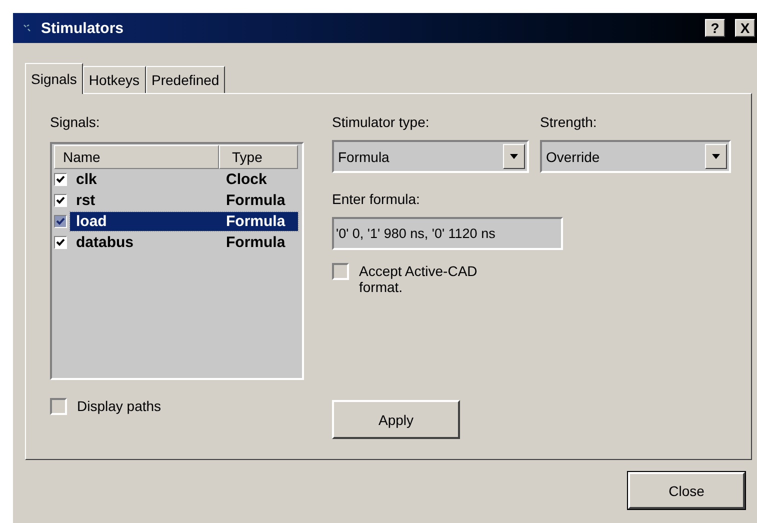 Image resolution: width=757 pixels, height=523 pixels. I want to click on column-header: Name, so click(136, 157).